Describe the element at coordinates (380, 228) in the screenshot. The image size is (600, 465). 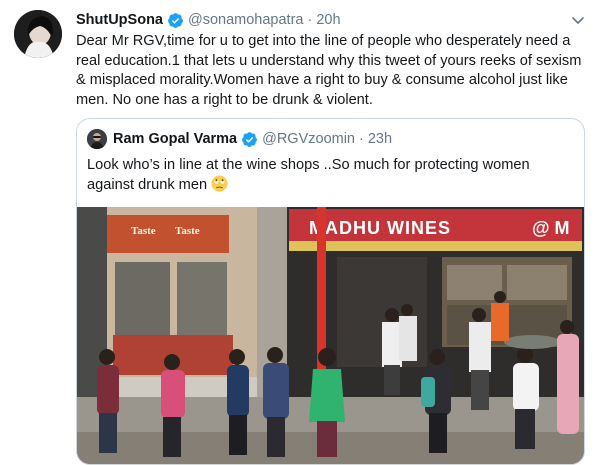
I see `shop-sign-text: MADHU WINES` at that location.